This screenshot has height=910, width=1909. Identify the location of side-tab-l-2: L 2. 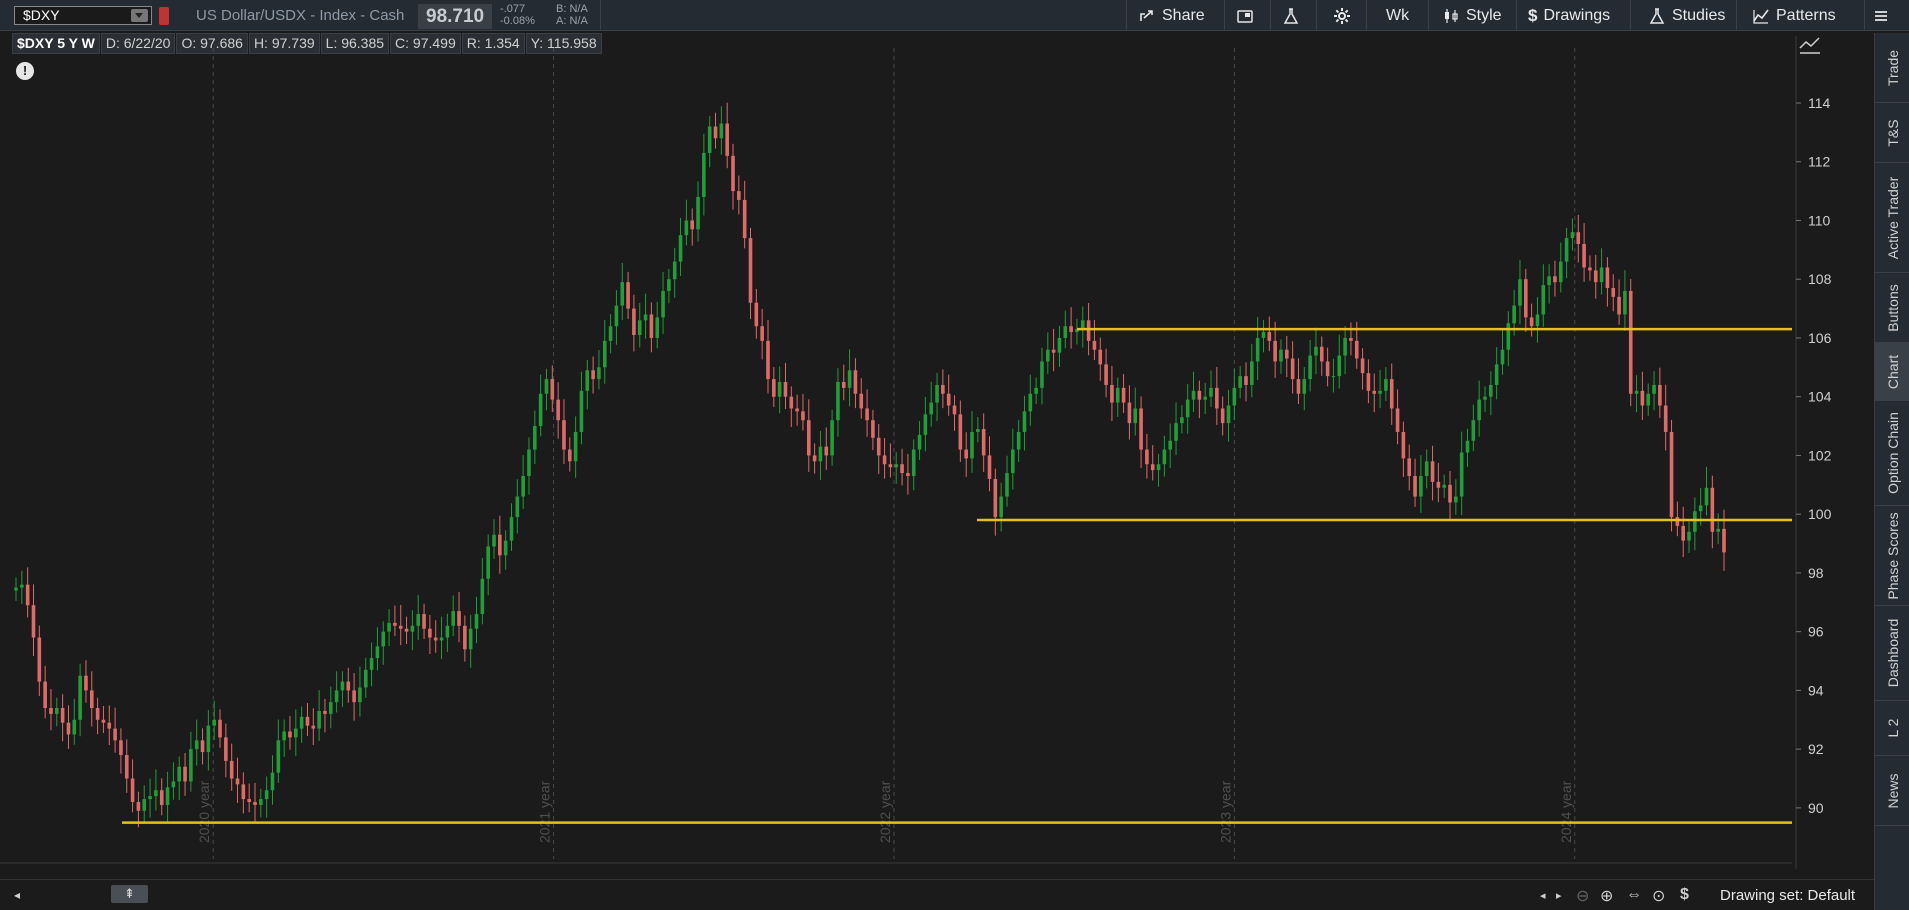
(1892, 728).